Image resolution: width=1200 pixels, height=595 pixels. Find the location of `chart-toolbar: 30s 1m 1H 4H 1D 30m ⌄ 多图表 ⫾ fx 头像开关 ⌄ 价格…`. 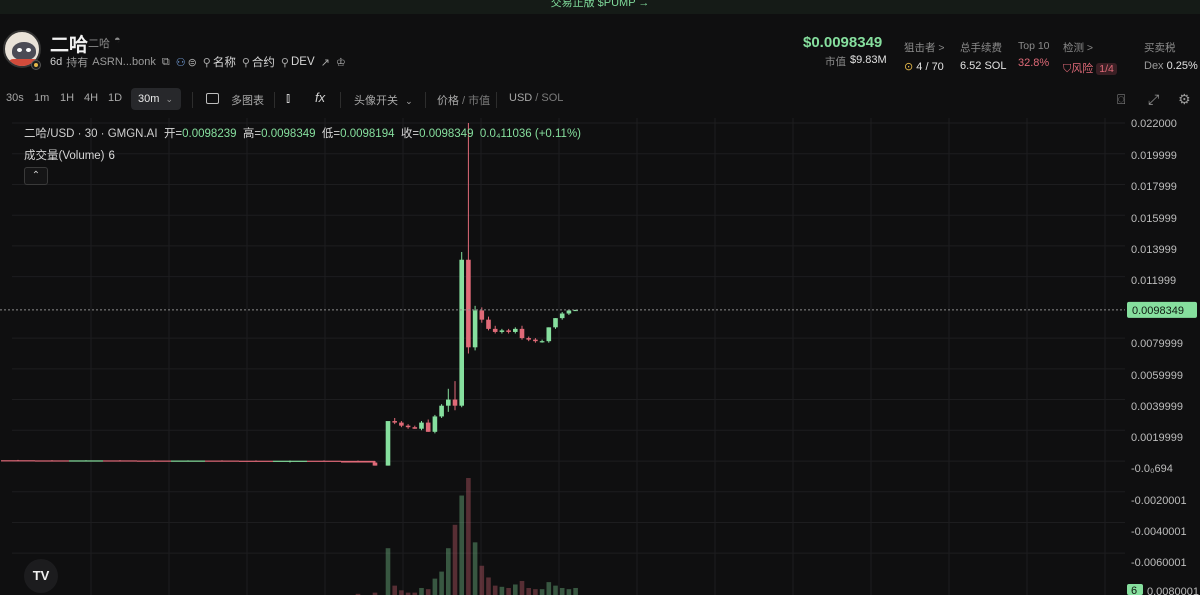

chart-toolbar: 30s 1m 1H 4H 1D 30m ⌄ 多图表 ⫾ fx 头像开关 ⌄ 价格… is located at coordinates (600, 100).